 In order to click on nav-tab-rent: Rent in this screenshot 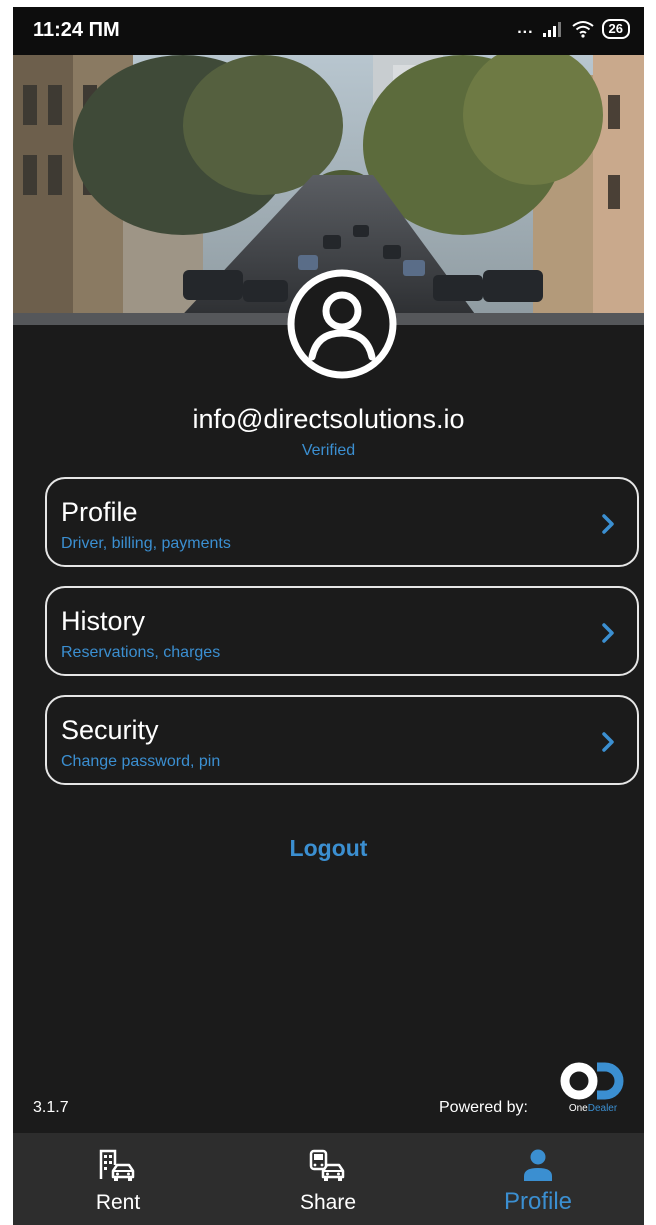, I will do `click(118, 1179)`.